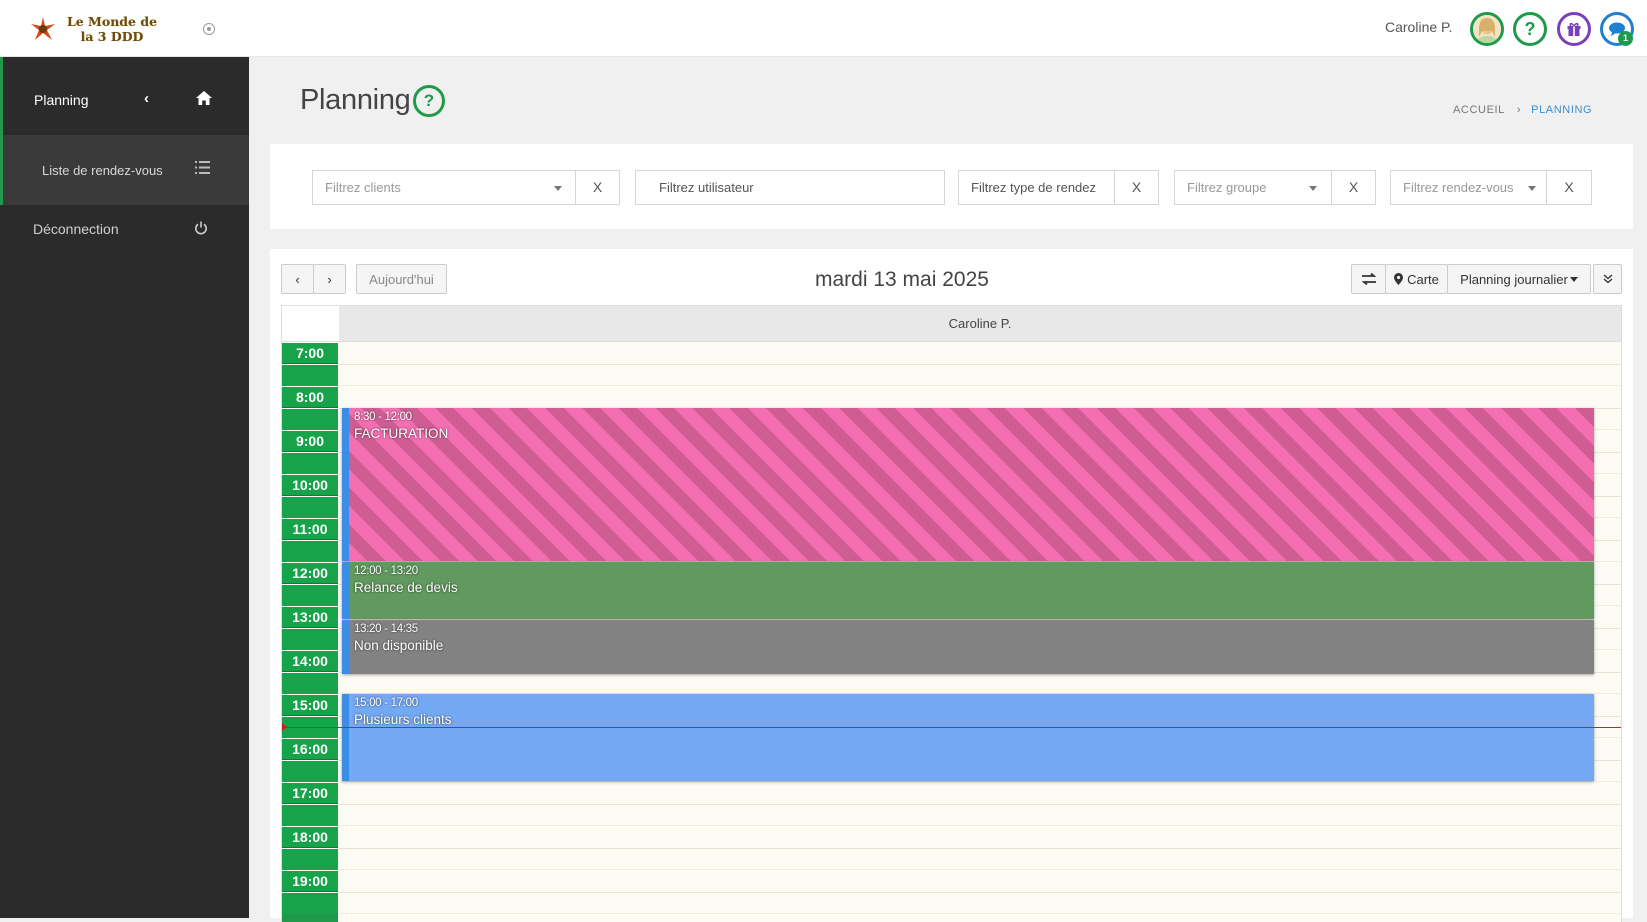 The width and height of the screenshot is (1647, 922). Describe the element at coordinates (124, 231) in the screenshot. I see `sidebar-item-deconnection: Déconnection` at that location.